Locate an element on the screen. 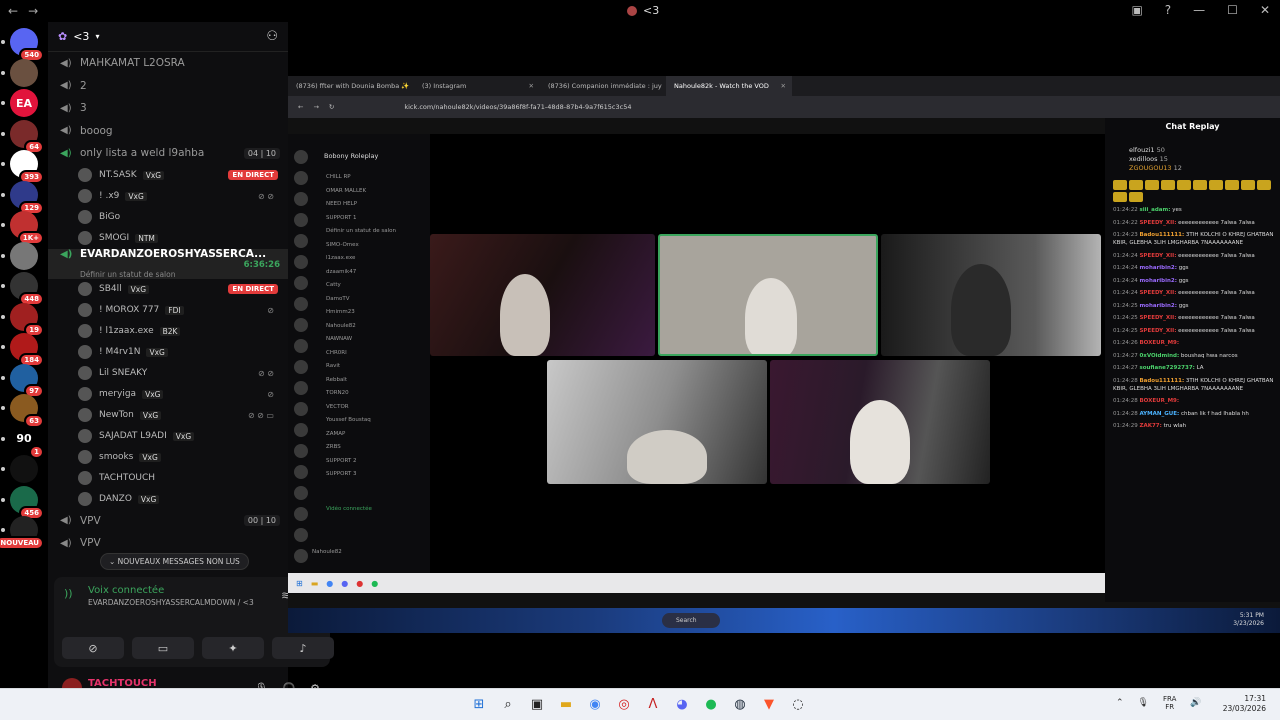  voice-channel: ◀) only lista a weld l9ahba 04 | 10 is located at coordinates (168, 153).